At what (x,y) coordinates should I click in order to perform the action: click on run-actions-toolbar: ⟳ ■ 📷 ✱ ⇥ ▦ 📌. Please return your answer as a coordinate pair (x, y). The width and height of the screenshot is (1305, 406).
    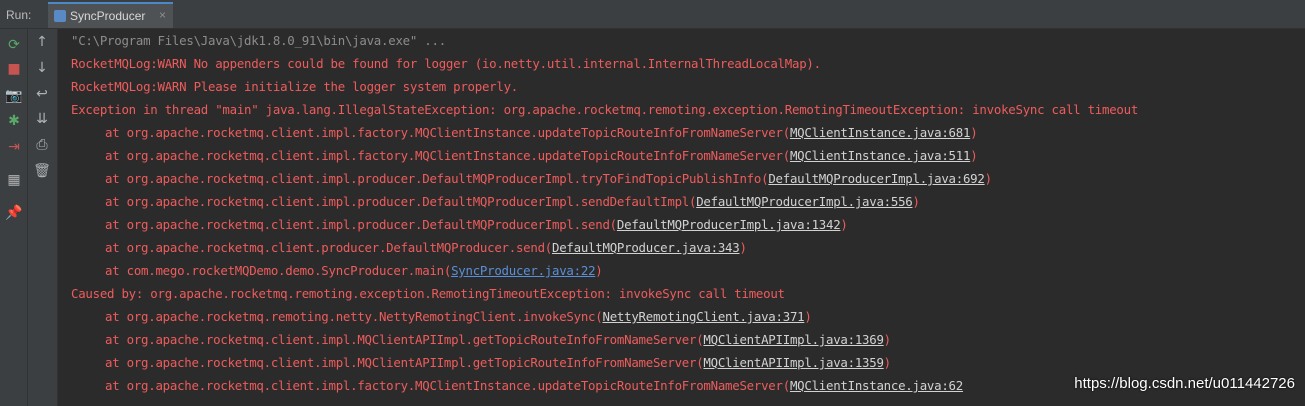
    Looking at the image, I should click on (14, 217).